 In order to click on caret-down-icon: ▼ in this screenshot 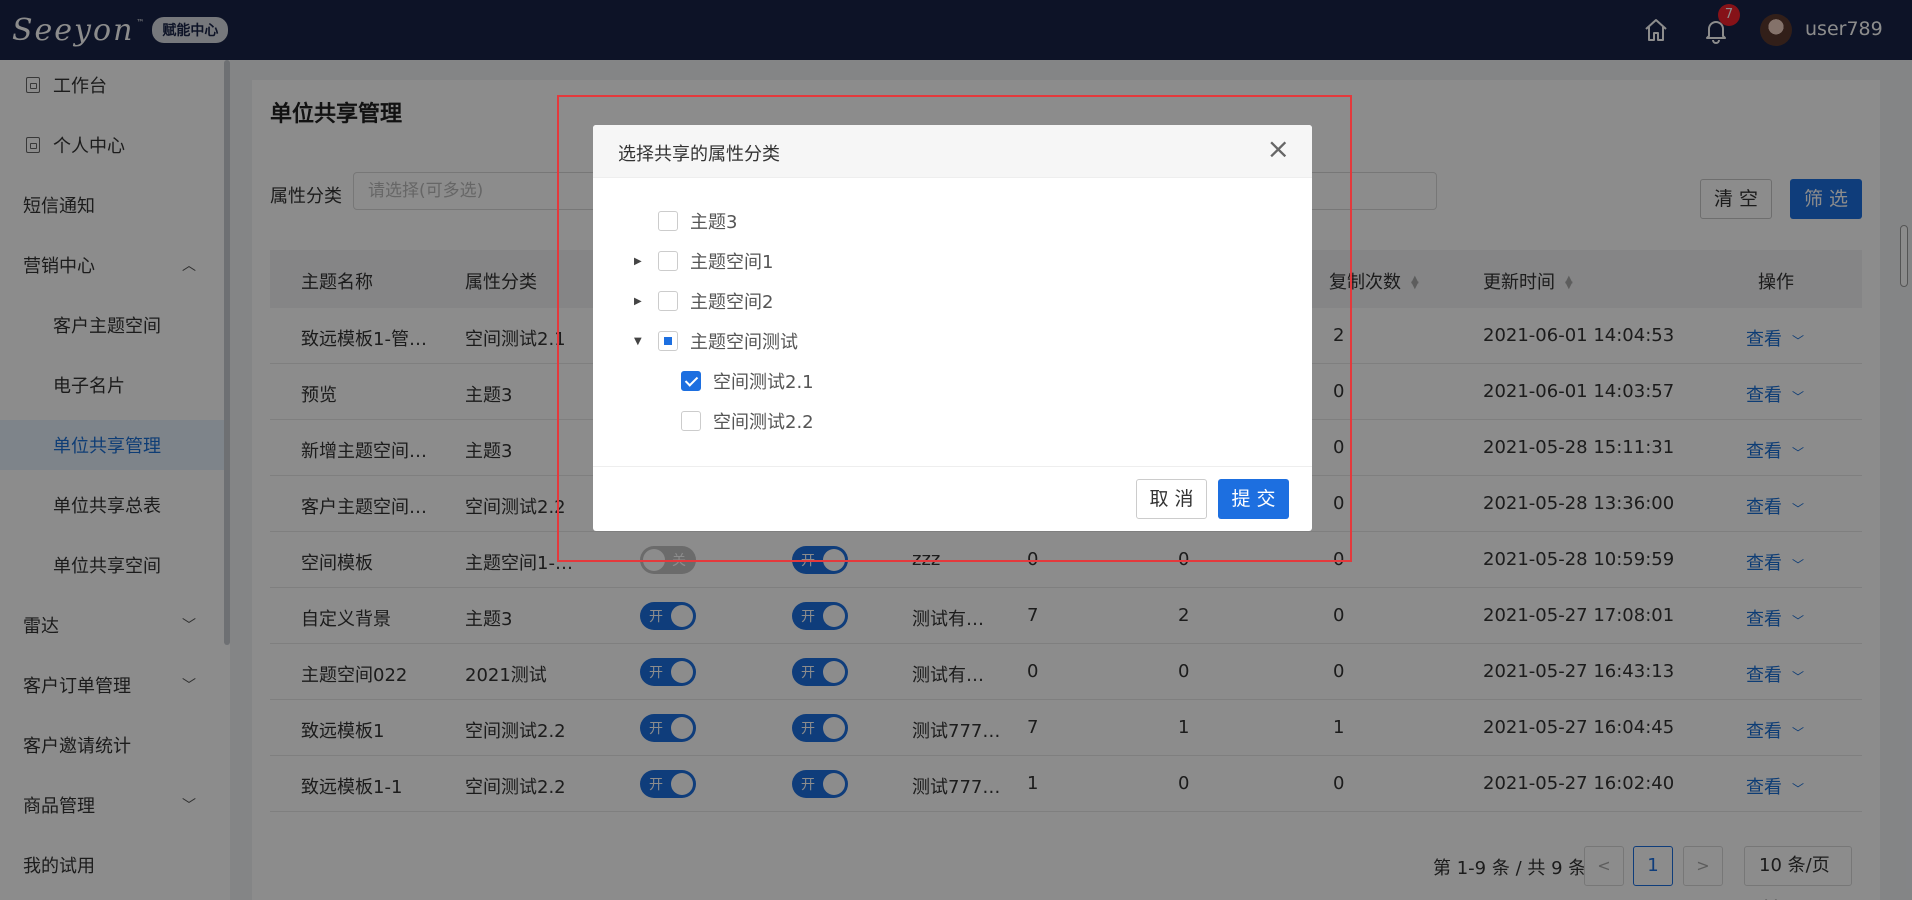, I will do `click(639, 341)`.